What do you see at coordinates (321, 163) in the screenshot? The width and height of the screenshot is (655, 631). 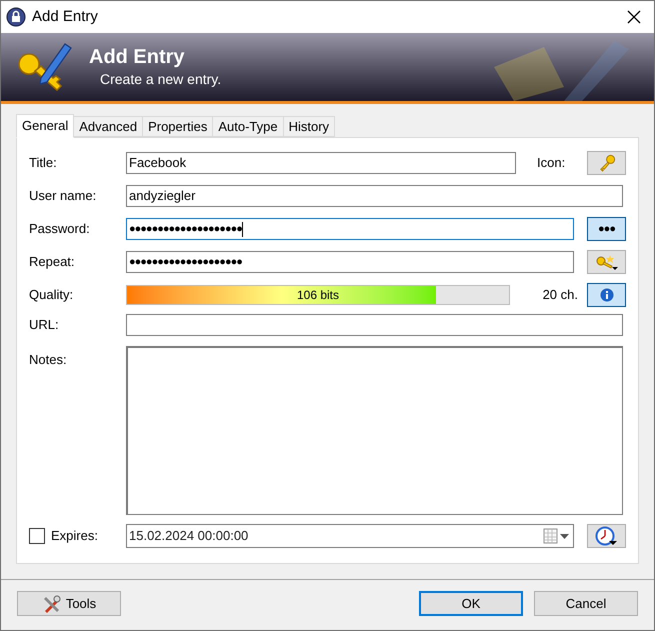 I see `text-field: Facebook` at bounding box center [321, 163].